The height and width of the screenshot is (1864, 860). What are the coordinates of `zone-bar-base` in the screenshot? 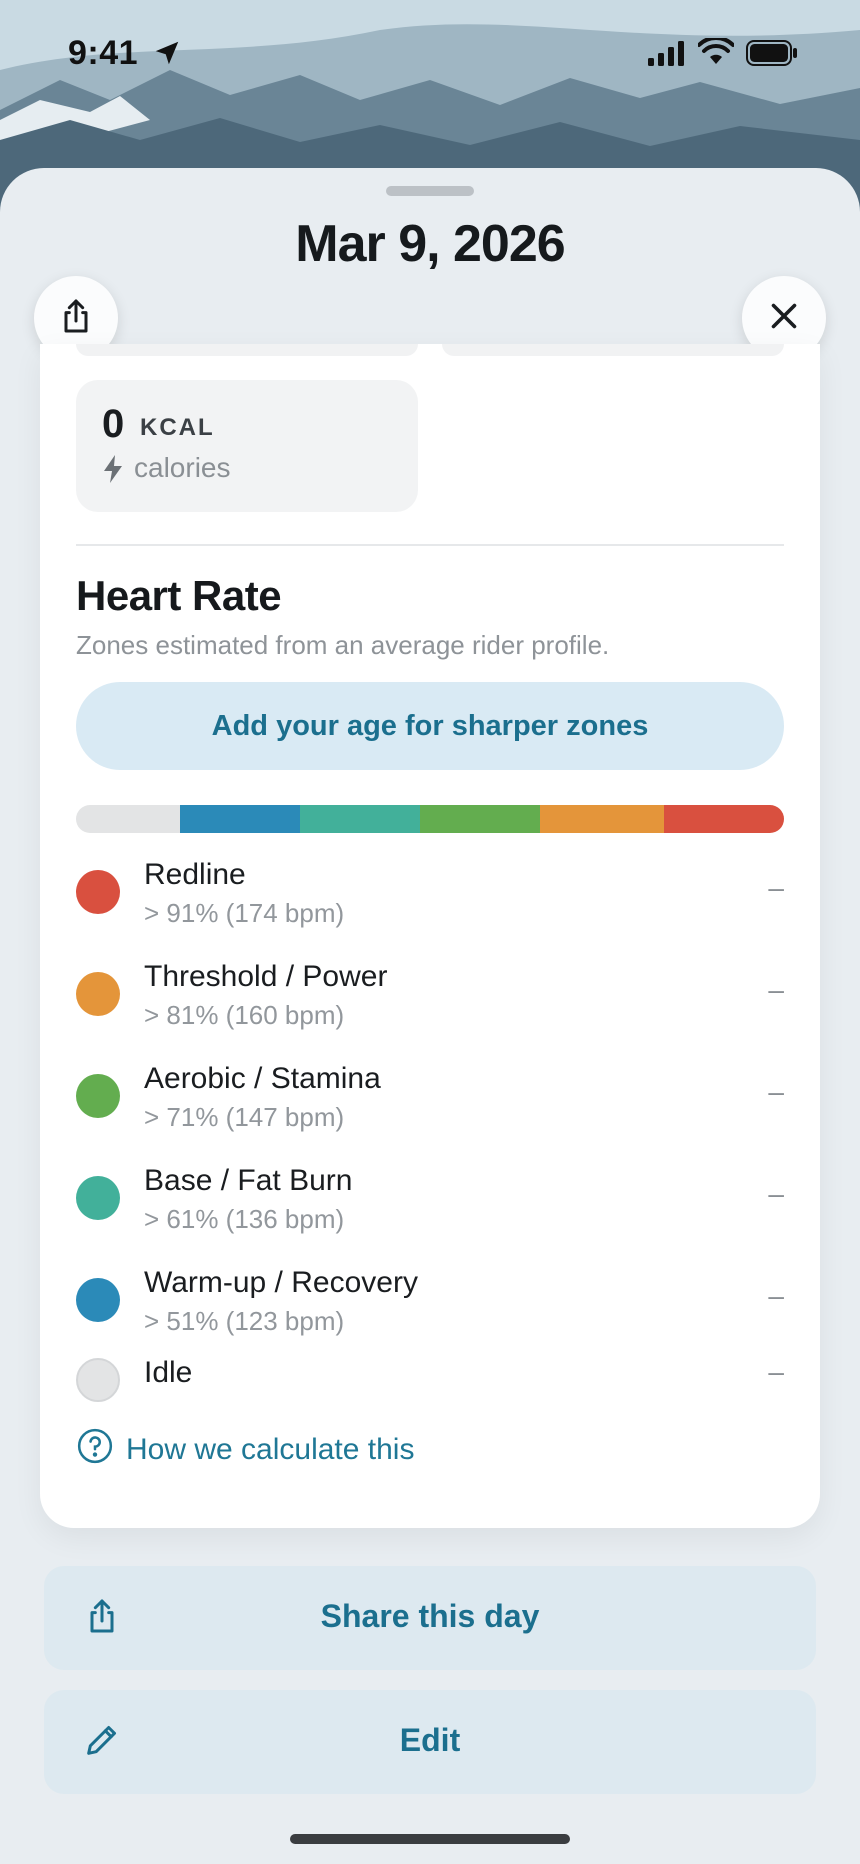 It's located at (360, 819).